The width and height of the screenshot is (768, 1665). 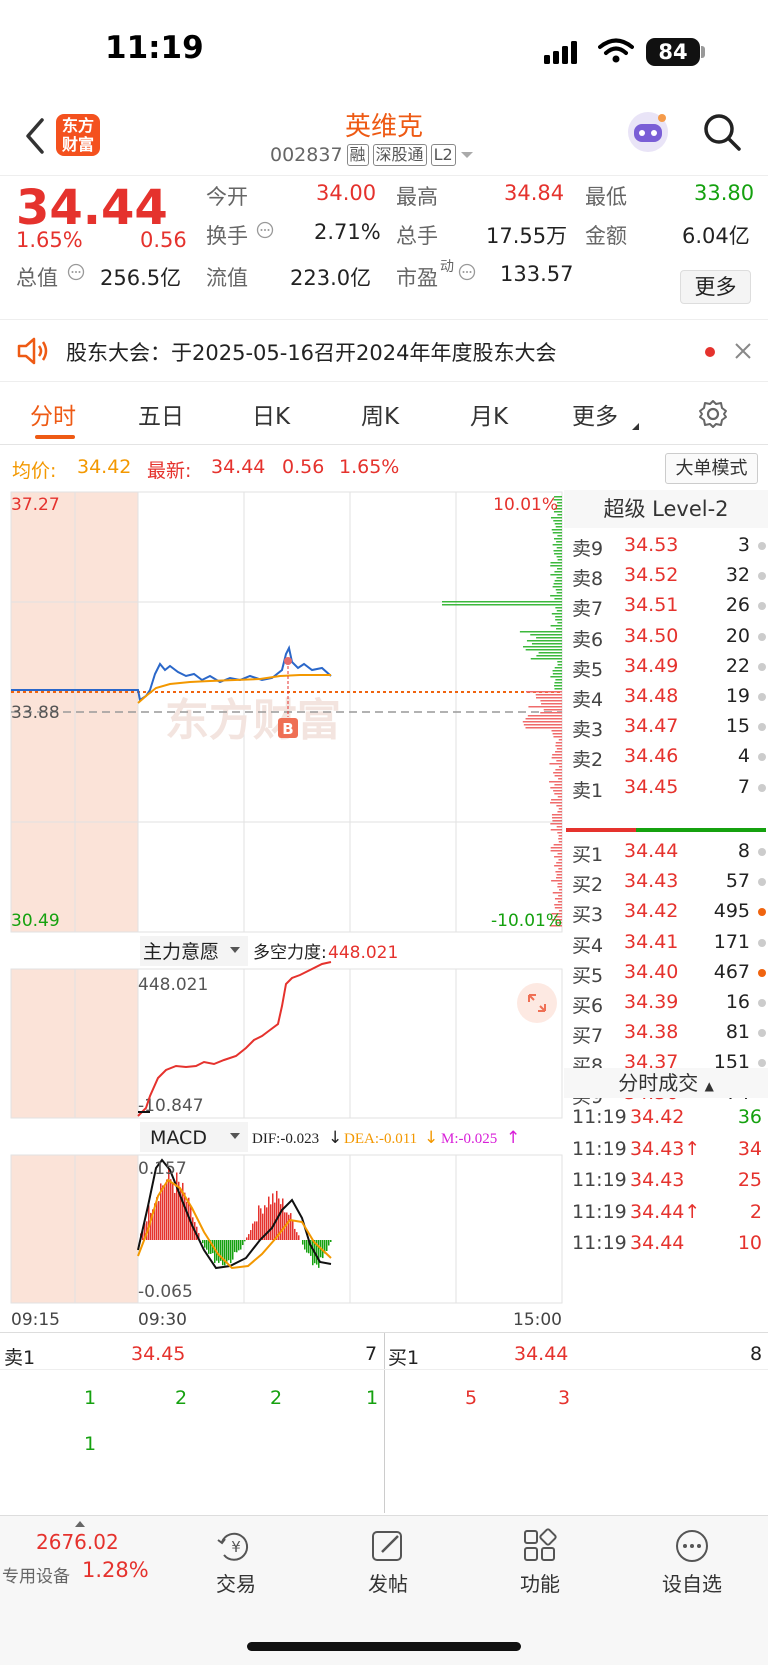 I want to click on low-value: 33.80, so click(x=724, y=193).